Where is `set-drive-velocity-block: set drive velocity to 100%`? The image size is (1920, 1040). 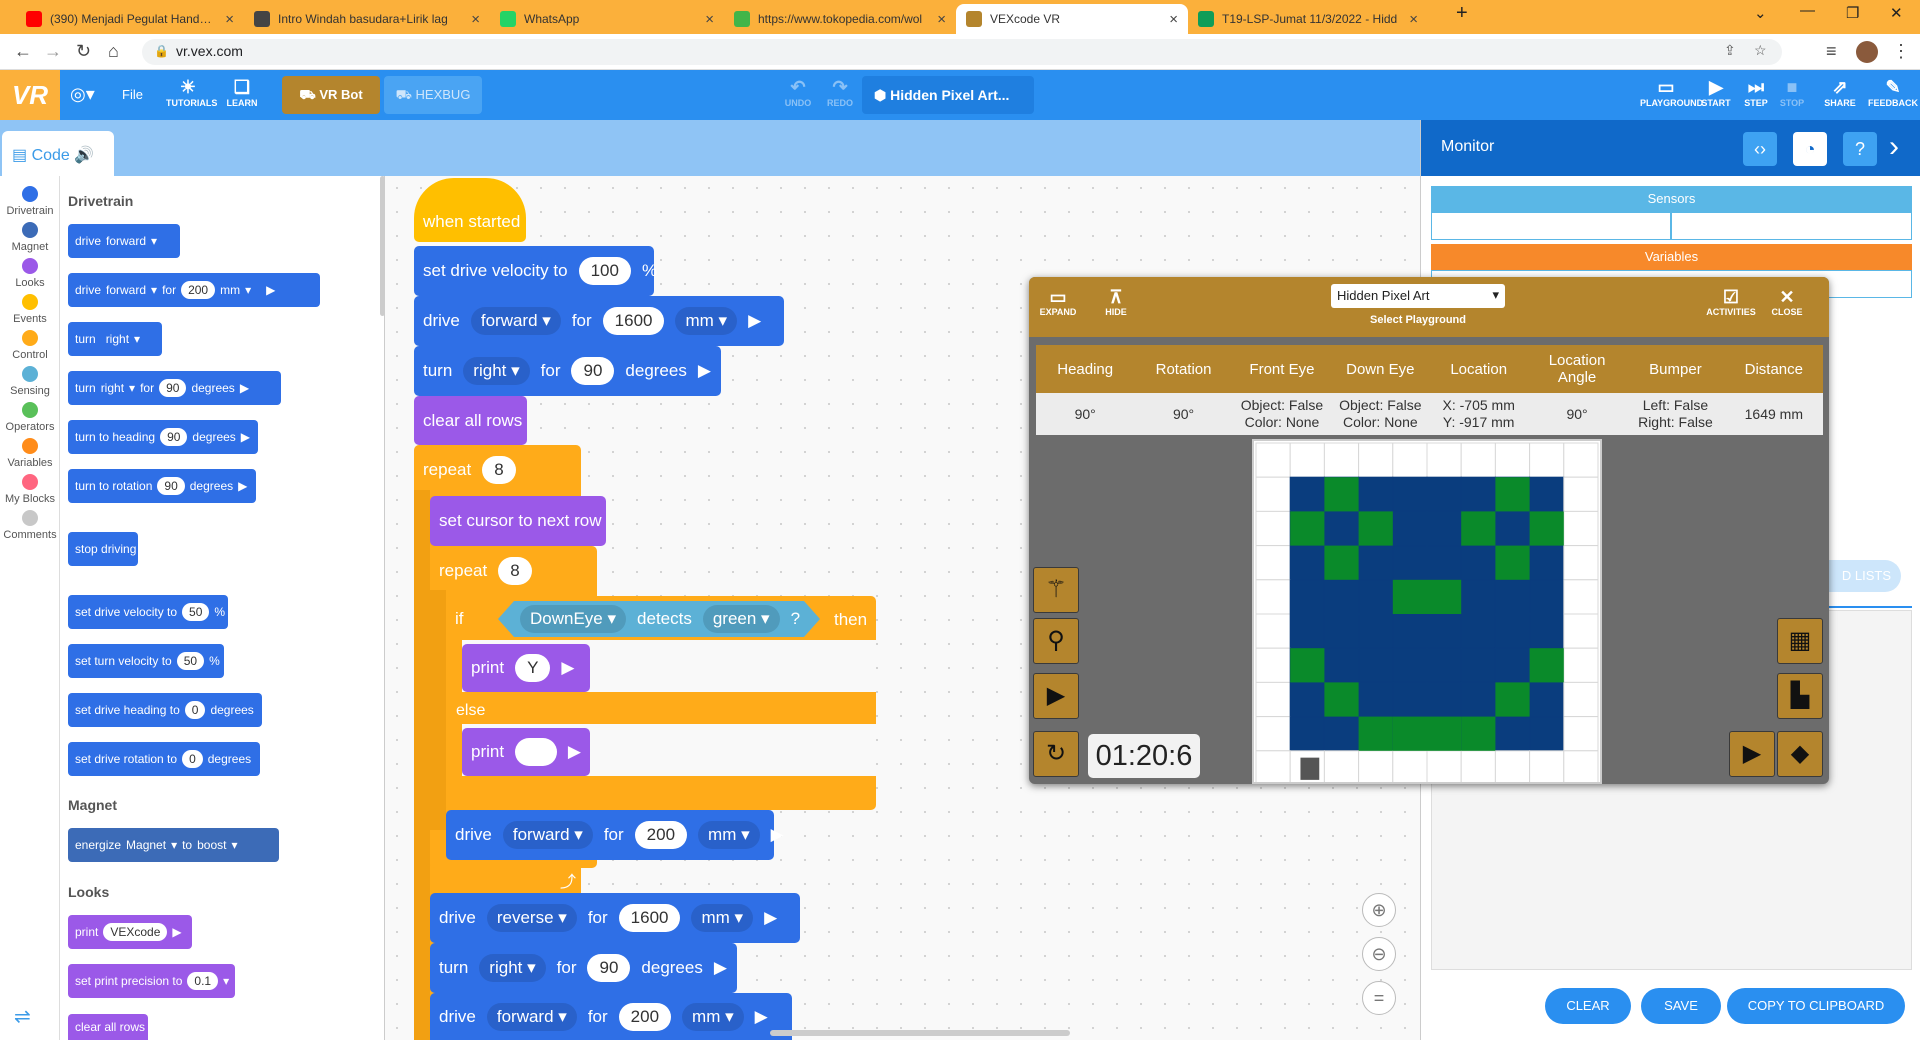
set-drive-velocity-block: set drive velocity to 100% is located at coordinates (535, 271).